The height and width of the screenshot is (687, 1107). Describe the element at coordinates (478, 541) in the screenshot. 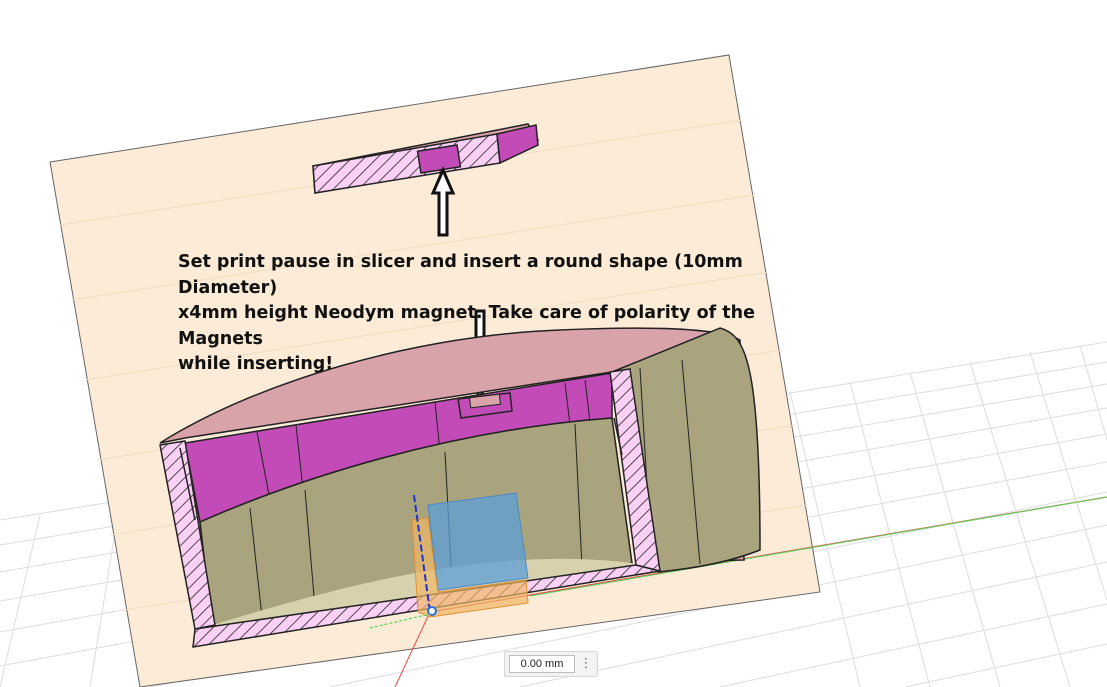

I see `selection-box` at that location.